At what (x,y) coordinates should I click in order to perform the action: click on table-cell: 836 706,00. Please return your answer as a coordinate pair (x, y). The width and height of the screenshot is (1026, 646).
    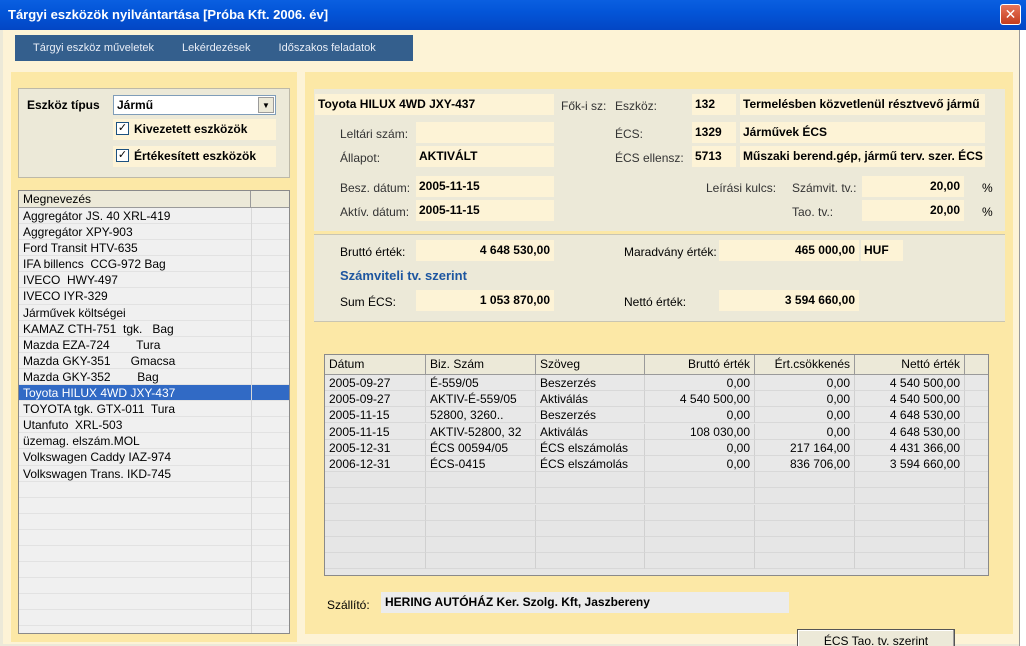
    Looking at the image, I should click on (805, 463).